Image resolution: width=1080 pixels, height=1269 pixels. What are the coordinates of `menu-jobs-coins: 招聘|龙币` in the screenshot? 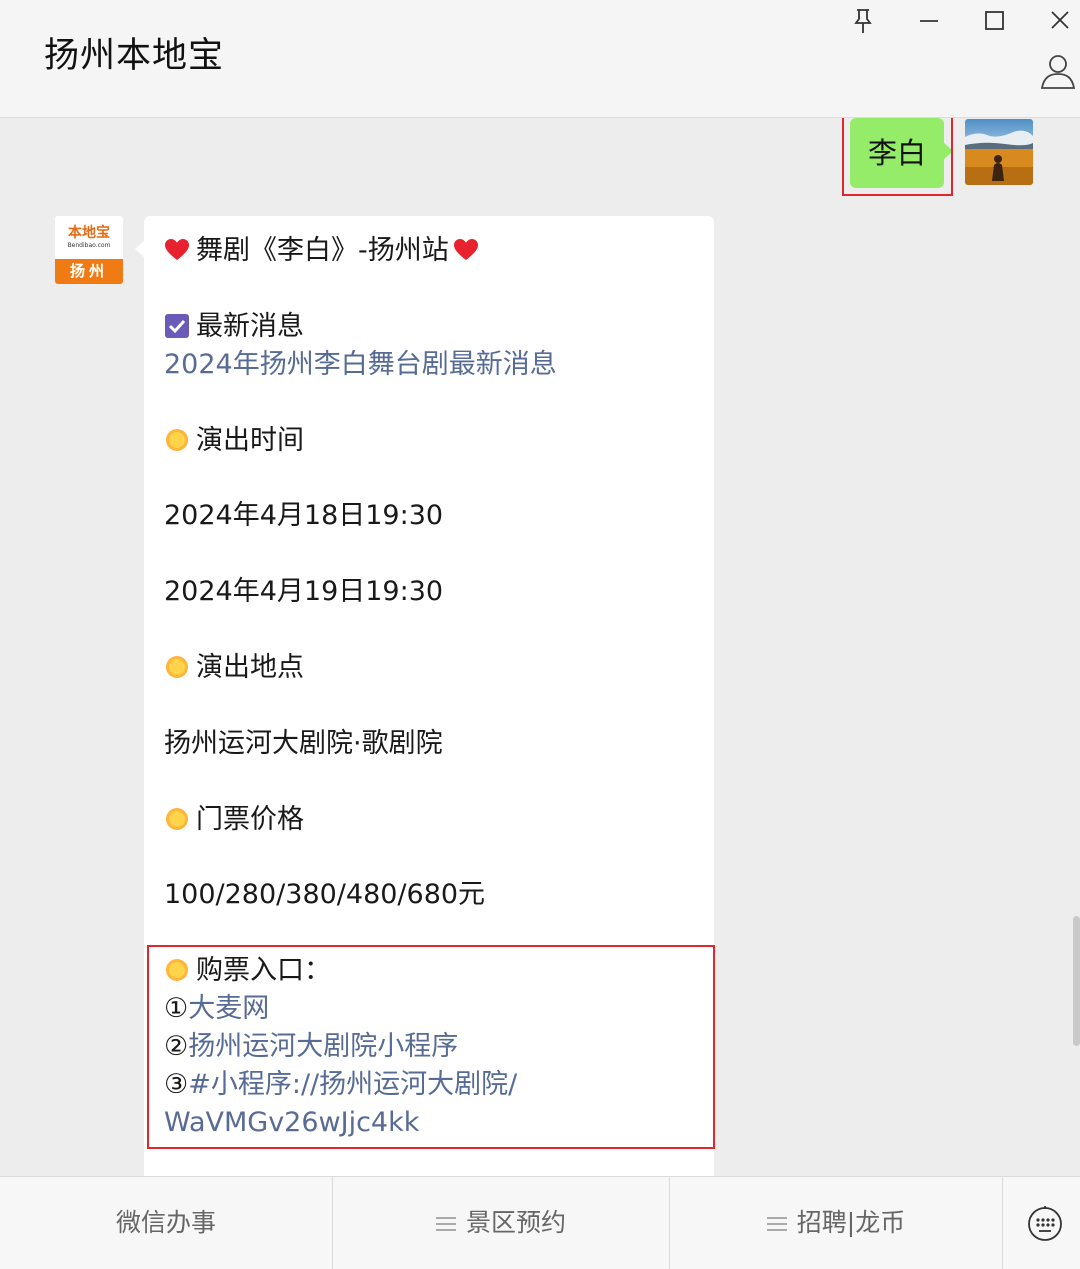 It's located at (836, 1223).